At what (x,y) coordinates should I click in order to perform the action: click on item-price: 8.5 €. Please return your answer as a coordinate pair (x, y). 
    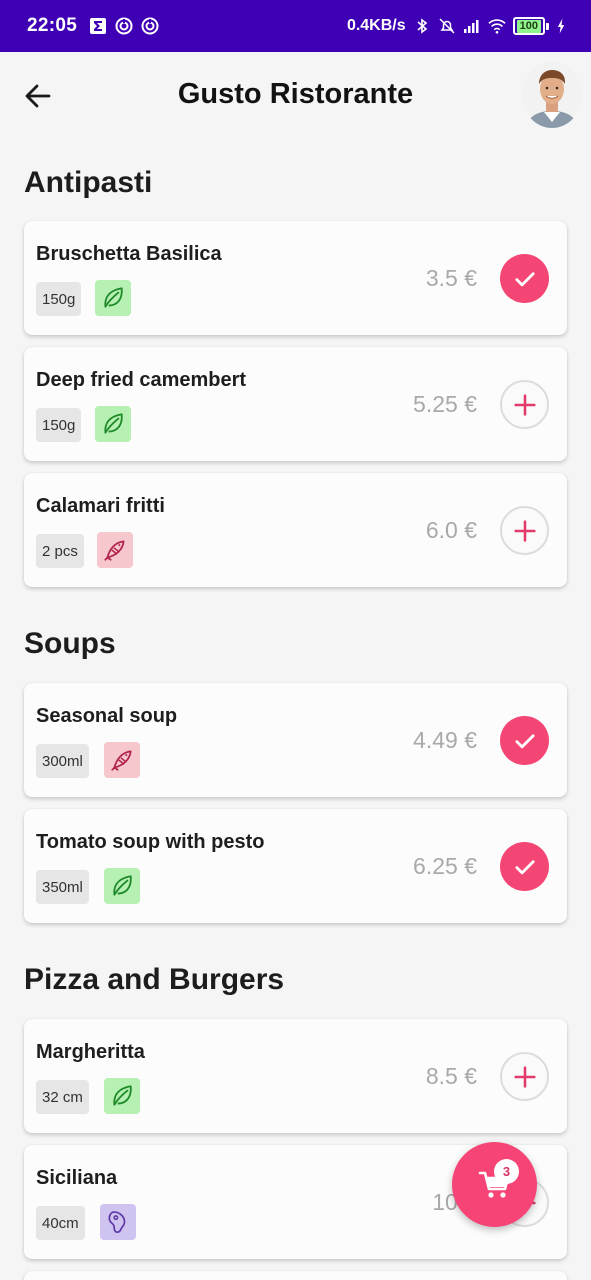
    Looking at the image, I should click on (451, 1076).